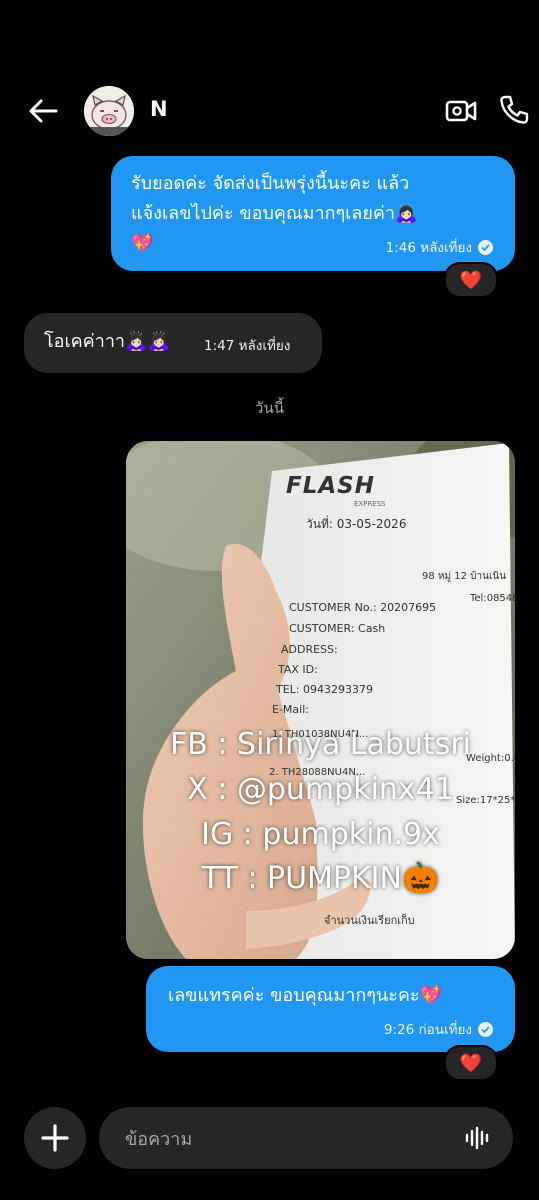 The height and width of the screenshot is (1200, 539). What do you see at coordinates (370, 504) in the screenshot?
I see `receipt-brand-sub: EXPRESS` at bounding box center [370, 504].